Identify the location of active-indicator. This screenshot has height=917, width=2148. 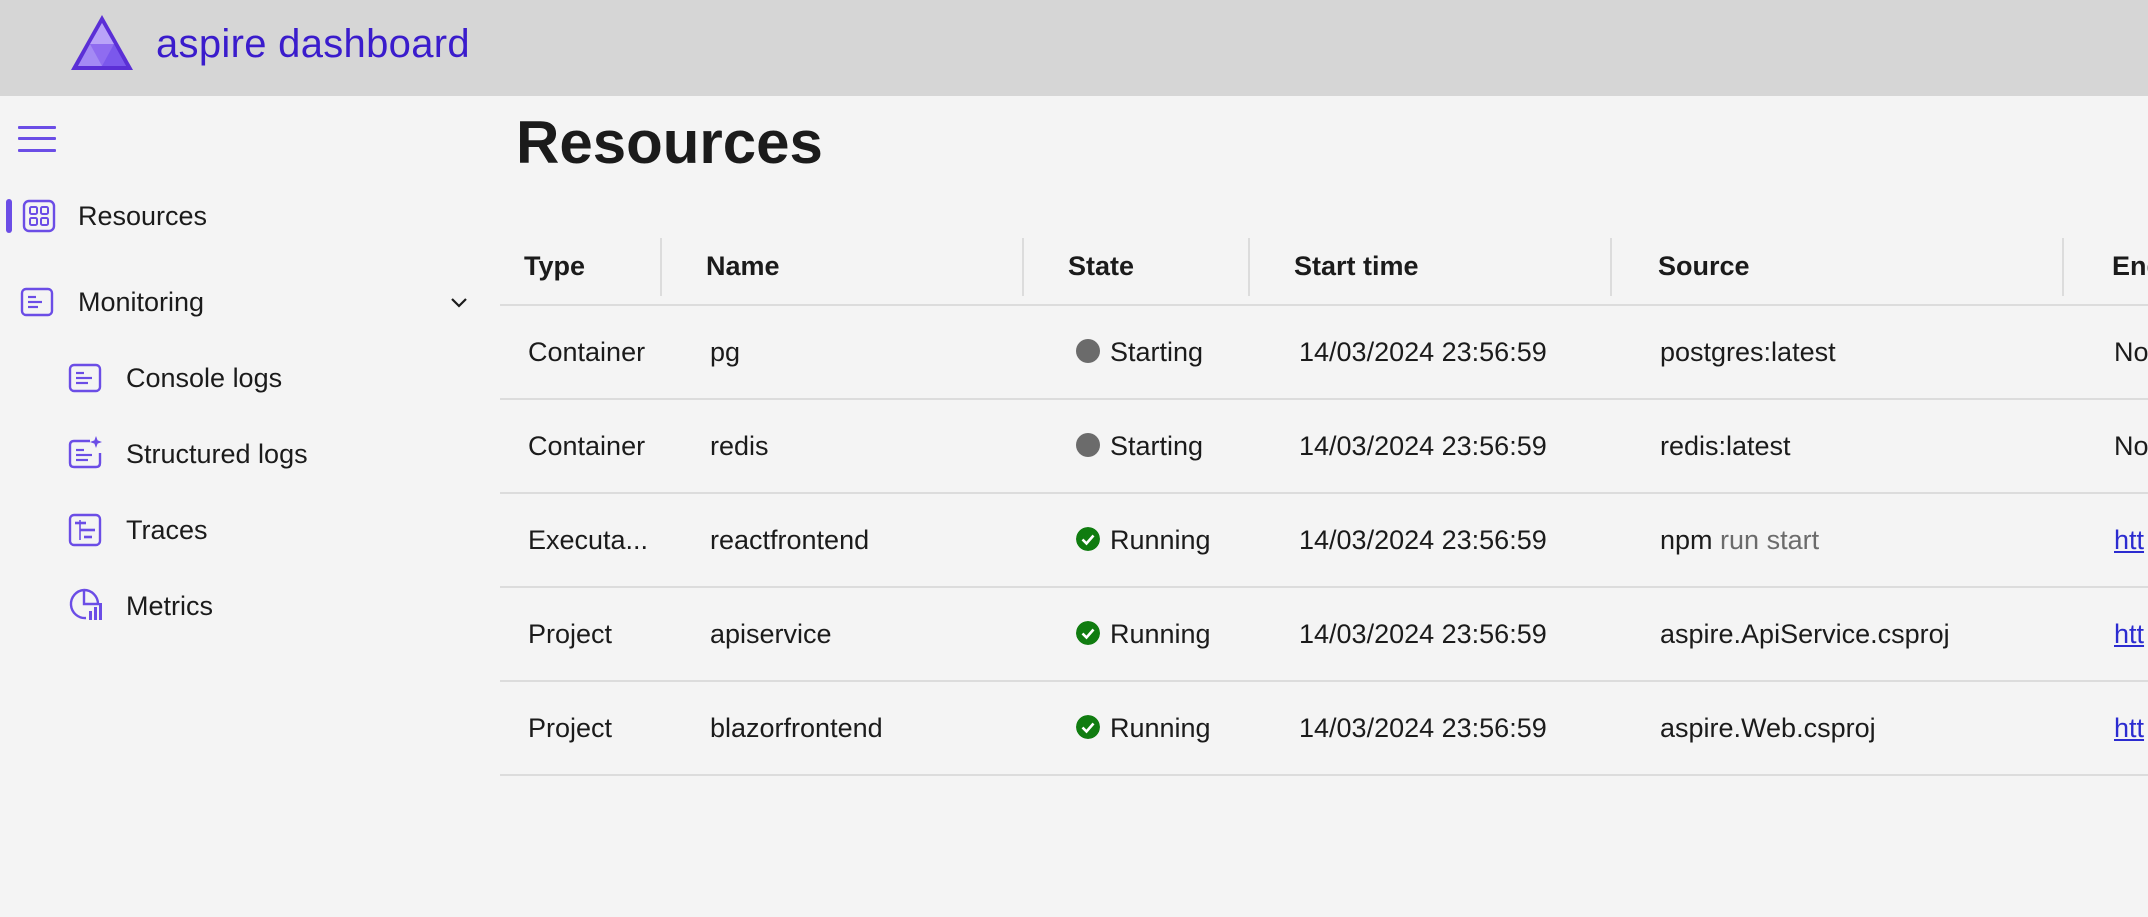
(9, 216).